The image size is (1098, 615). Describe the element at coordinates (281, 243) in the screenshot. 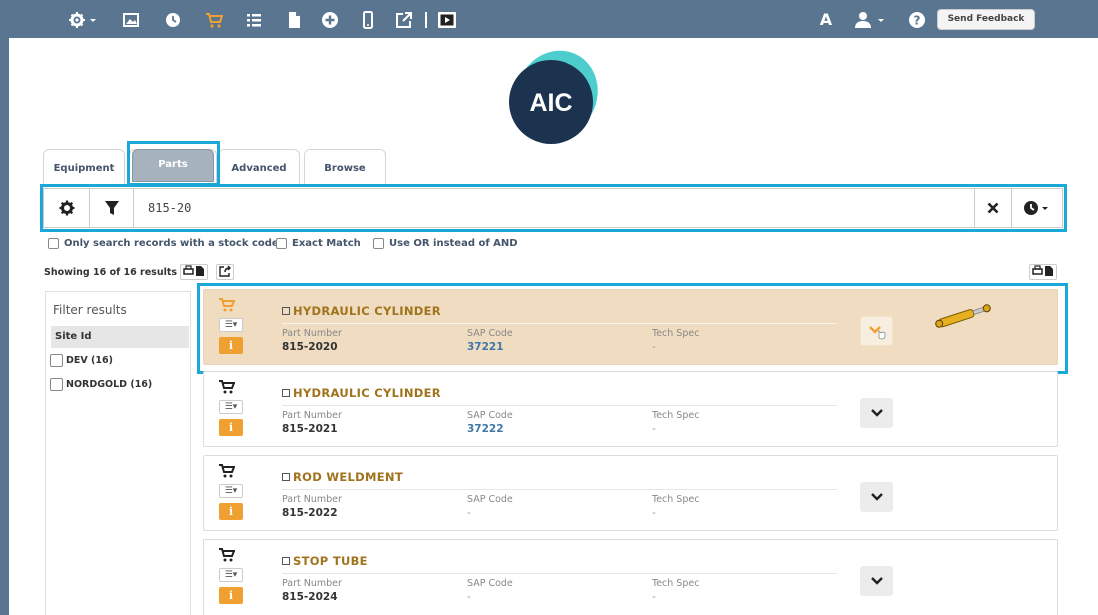

I see `exact-match-checkbox` at that location.